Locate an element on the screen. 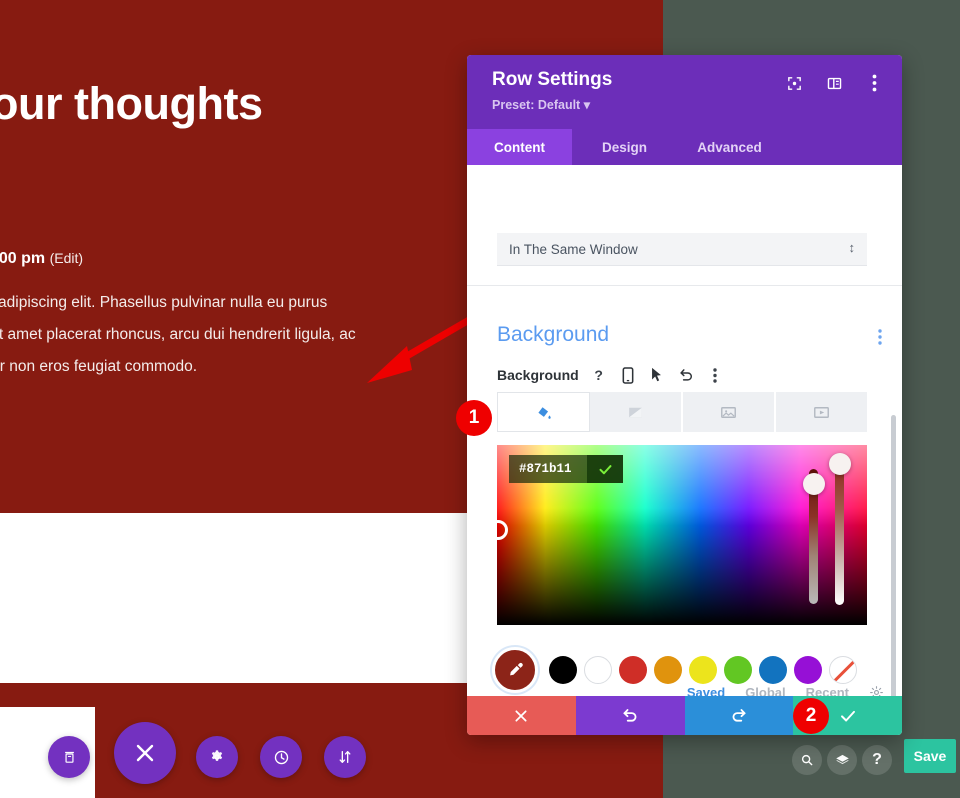 The width and height of the screenshot is (960, 798). trash-icon is located at coordinates (69, 757).